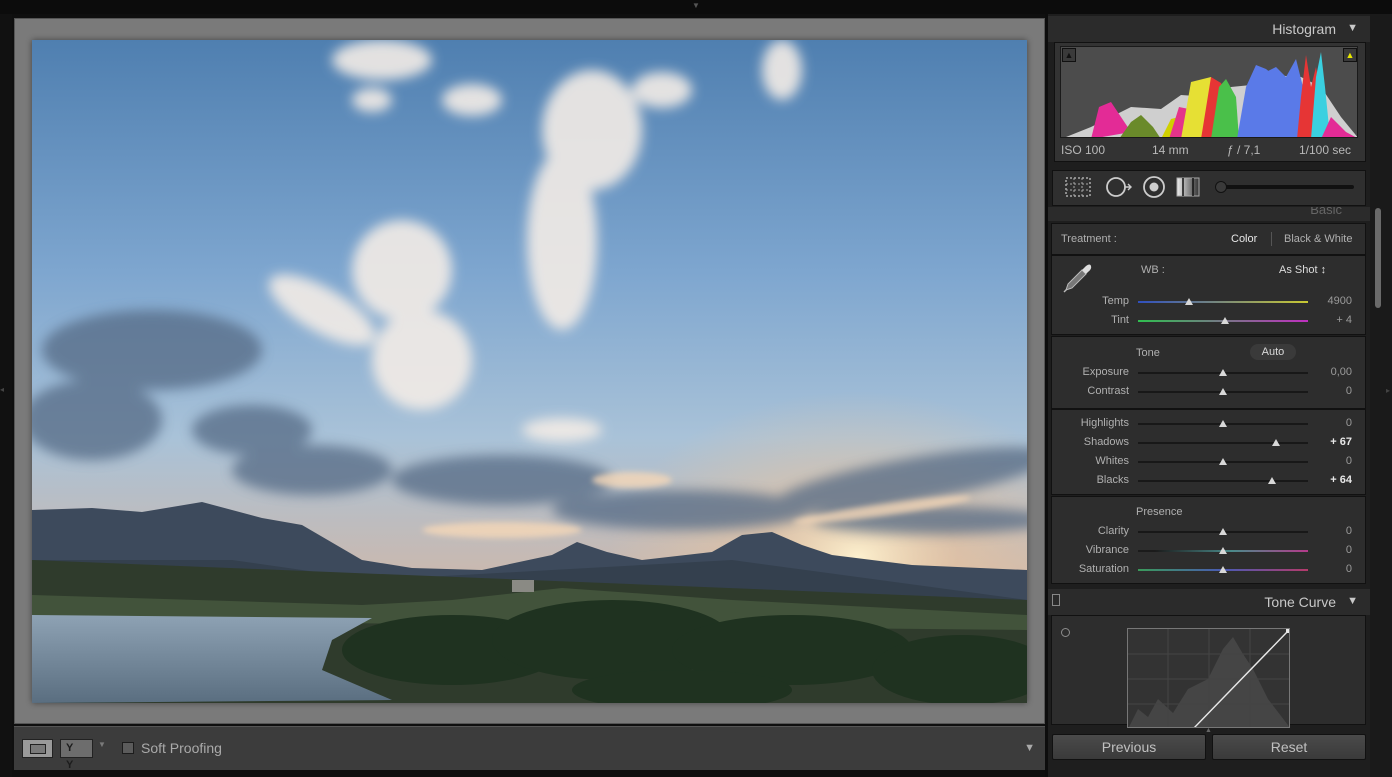 Image resolution: width=1392 pixels, height=777 pixels. I want to click on histogram-plot, so click(1209, 92).